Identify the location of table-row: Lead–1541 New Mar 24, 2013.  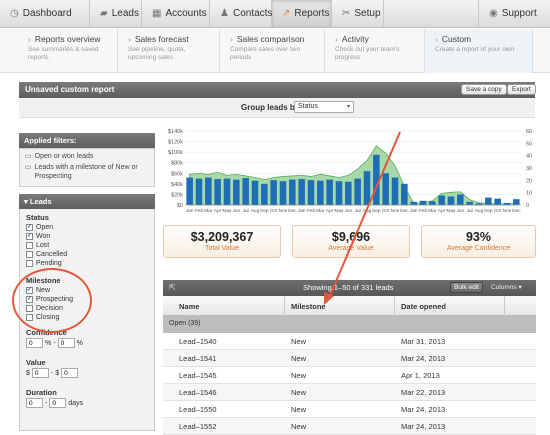
(349, 358).